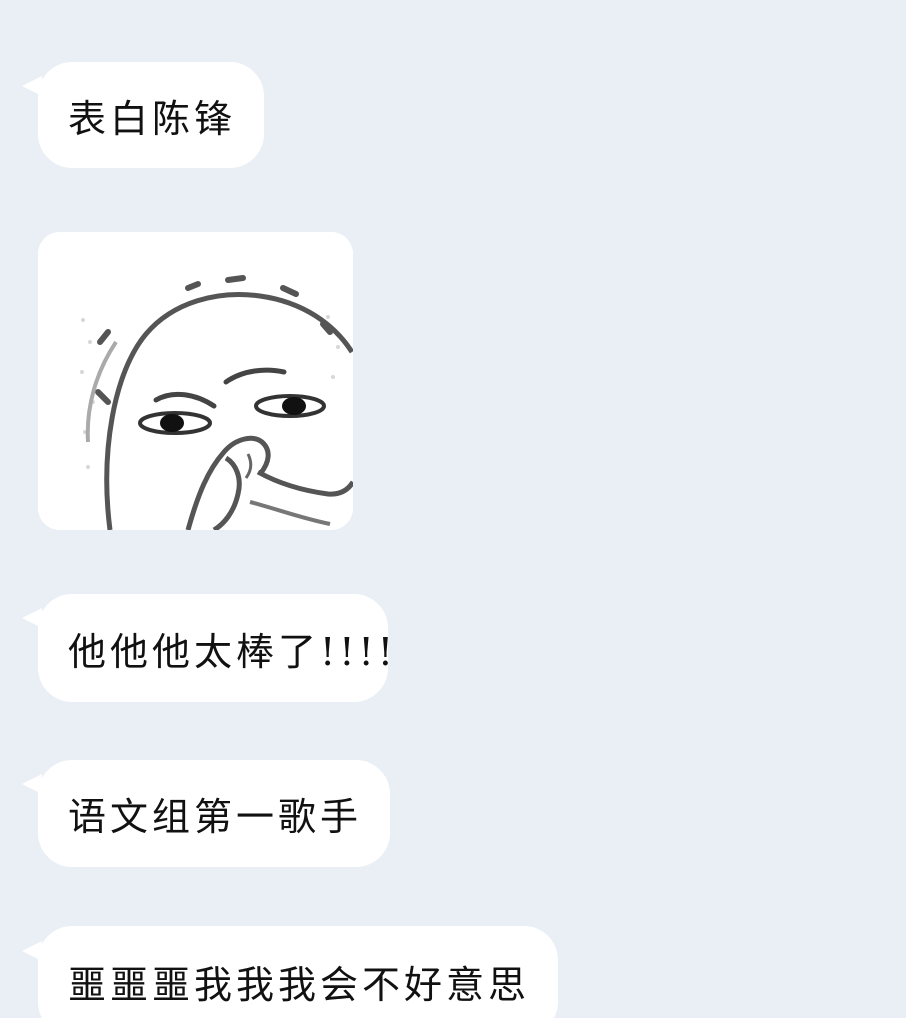 The image size is (906, 1018). I want to click on message-text: 语文组第一歌手, so click(215, 817).